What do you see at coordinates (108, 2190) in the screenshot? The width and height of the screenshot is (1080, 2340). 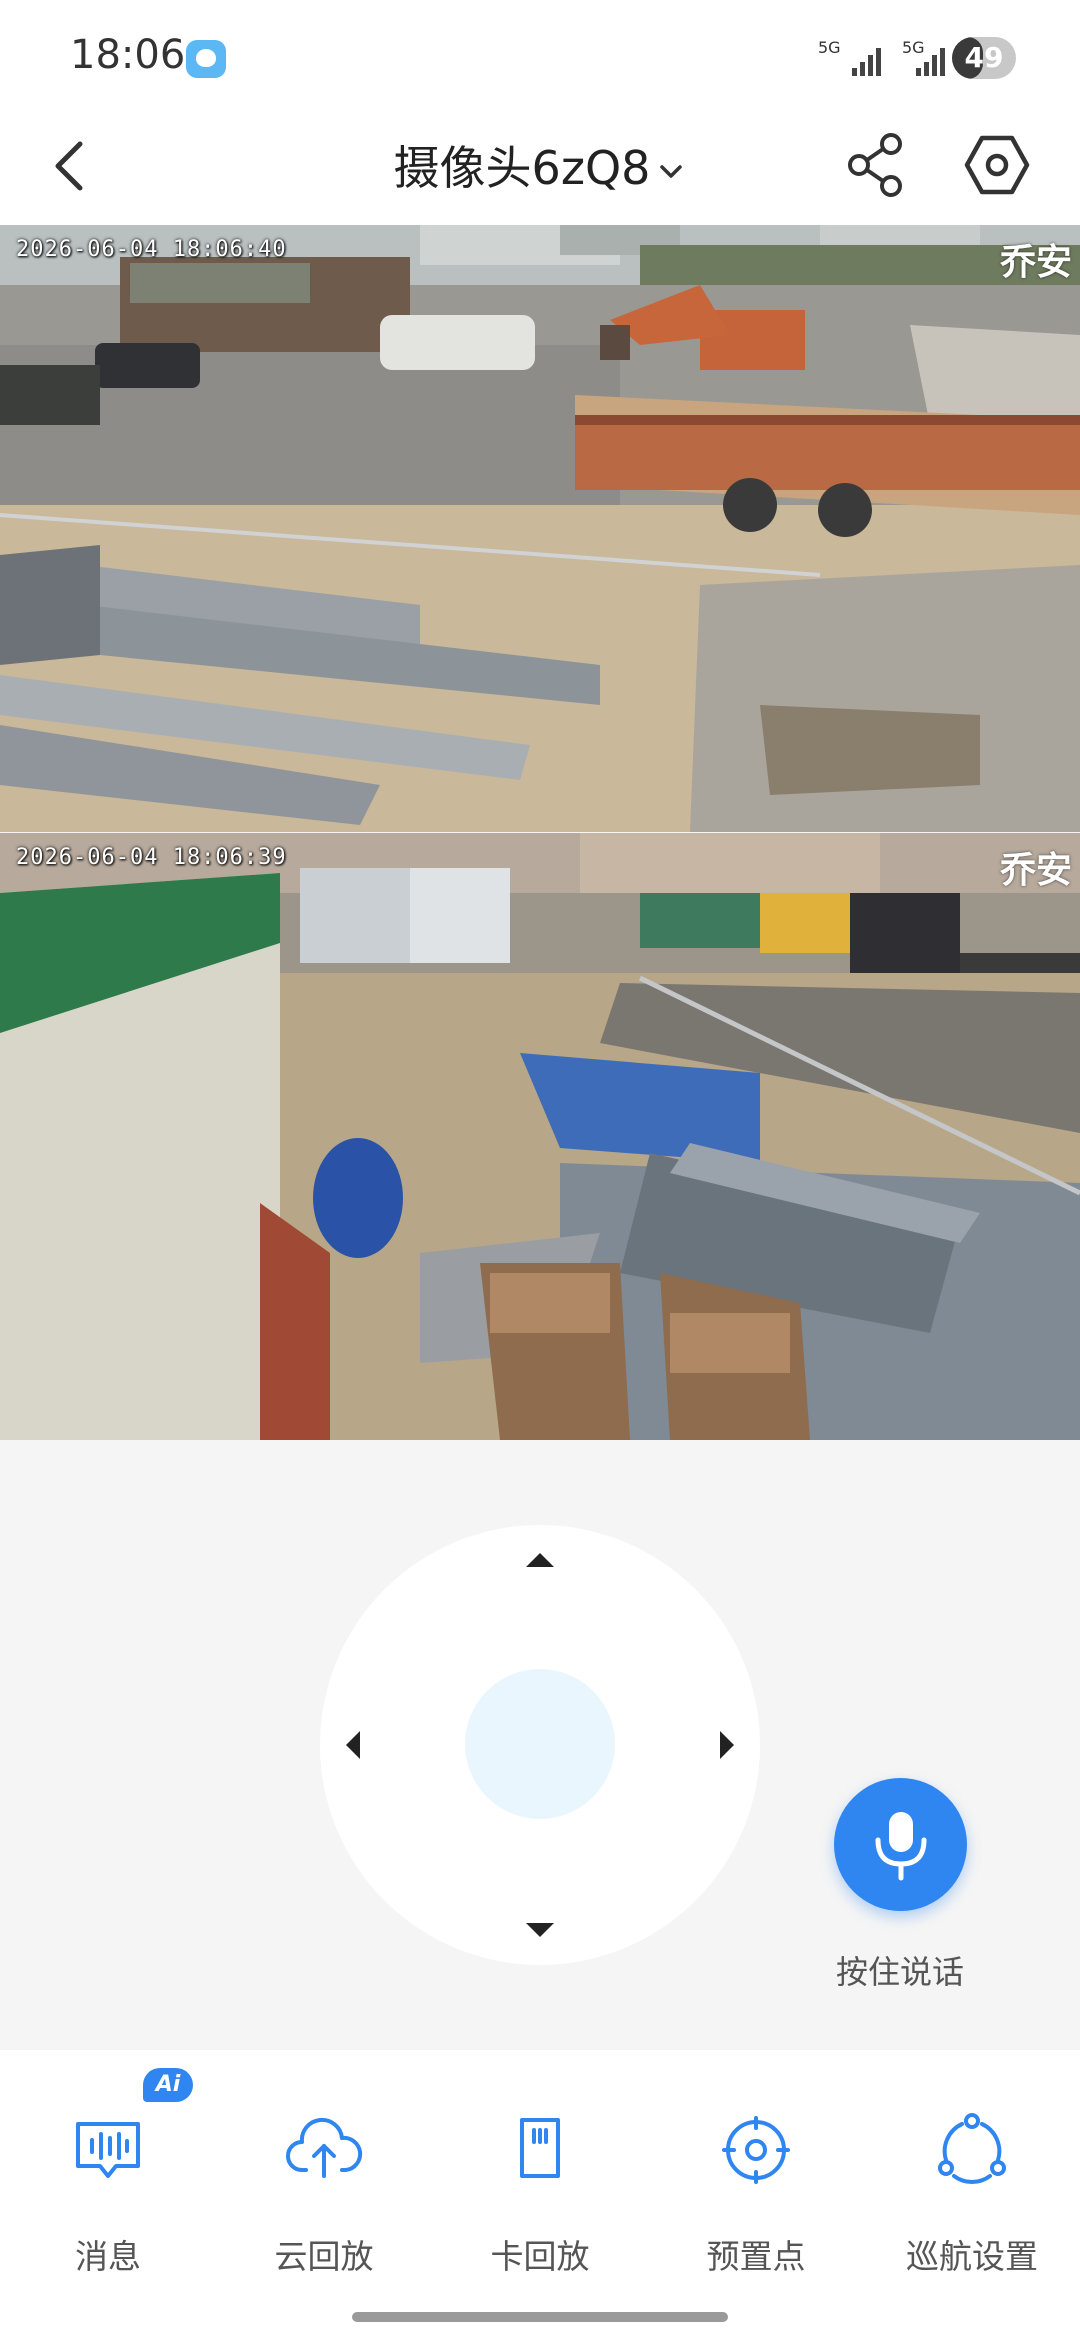 I see `tool-messages: 消息` at bounding box center [108, 2190].